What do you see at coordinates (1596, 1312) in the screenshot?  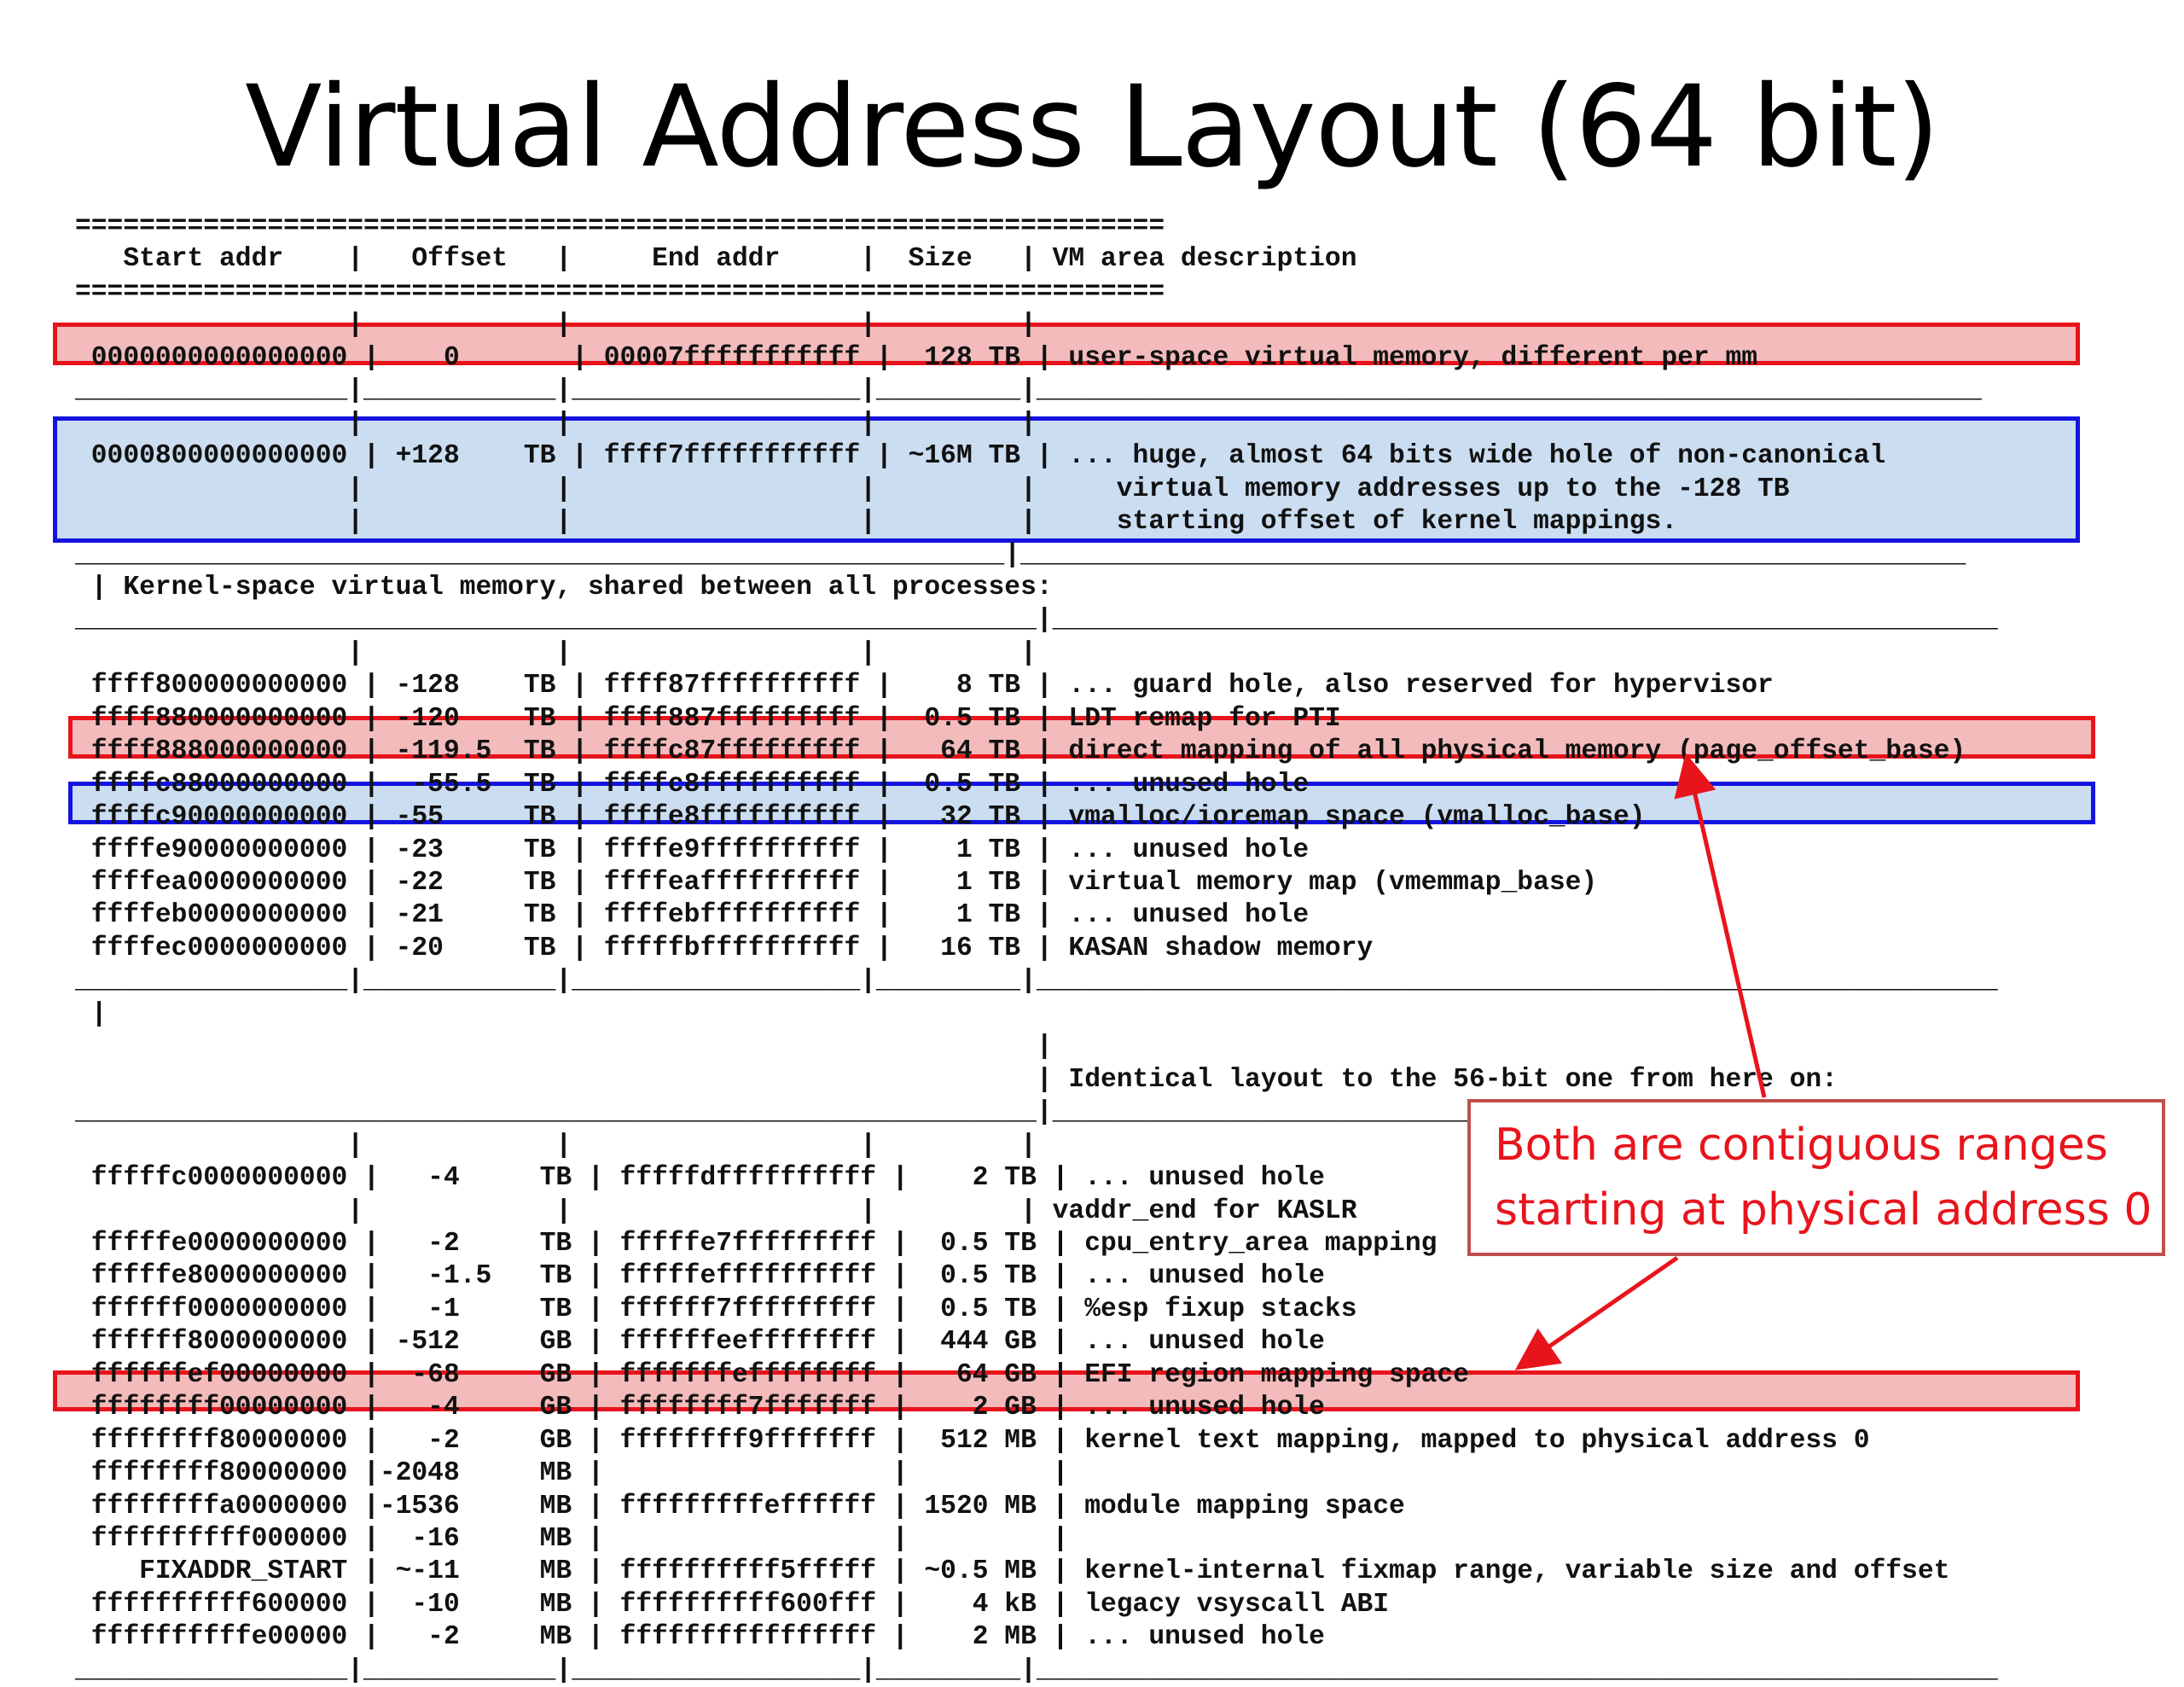 I see `arrow-to-kernel-text` at bounding box center [1596, 1312].